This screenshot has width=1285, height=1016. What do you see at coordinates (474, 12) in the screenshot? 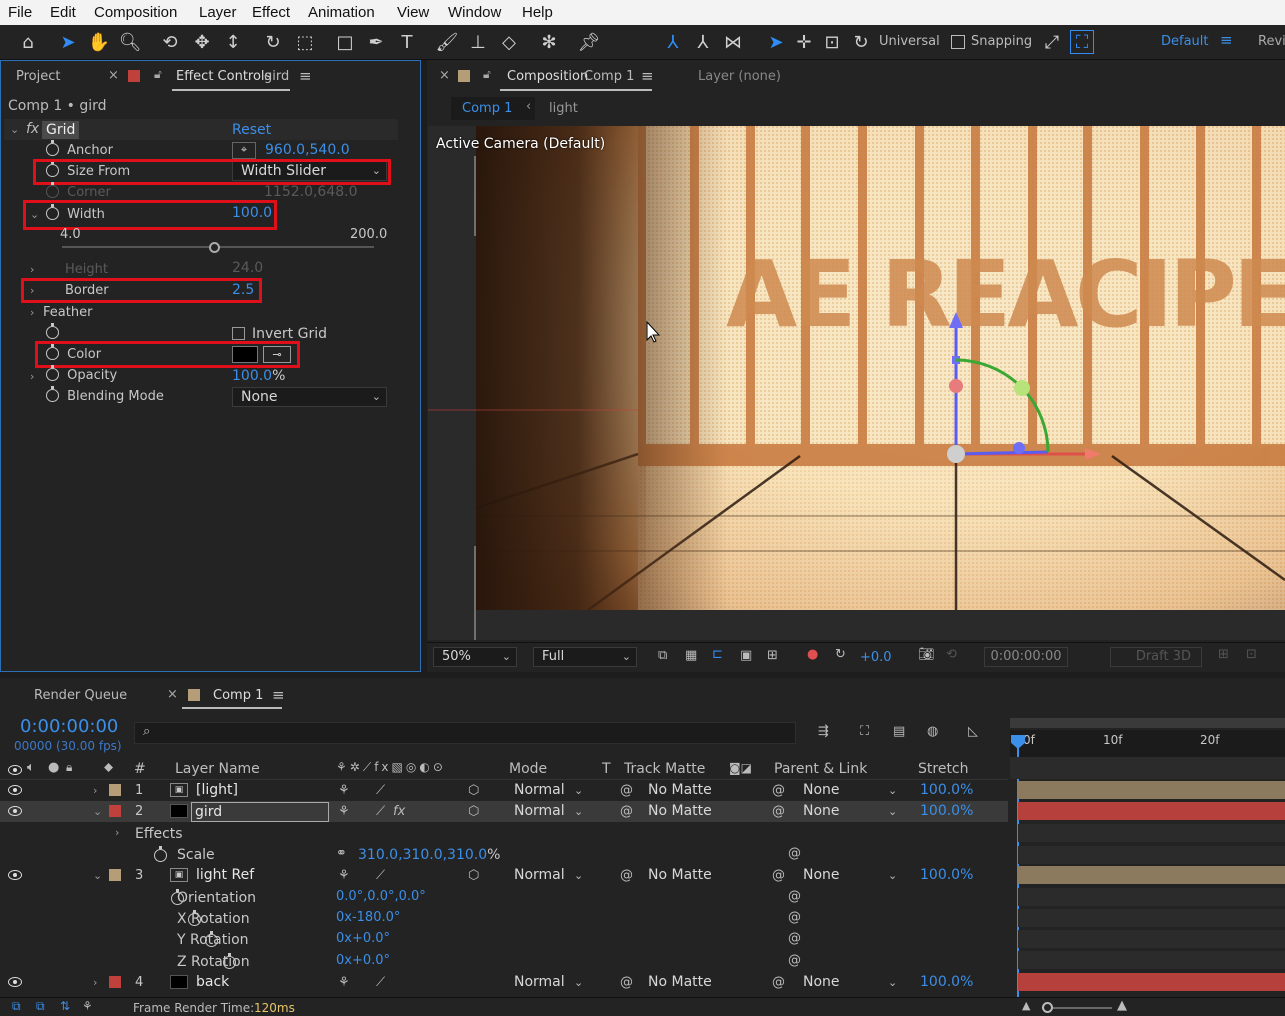
I see `menu-window: Window` at bounding box center [474, 12].